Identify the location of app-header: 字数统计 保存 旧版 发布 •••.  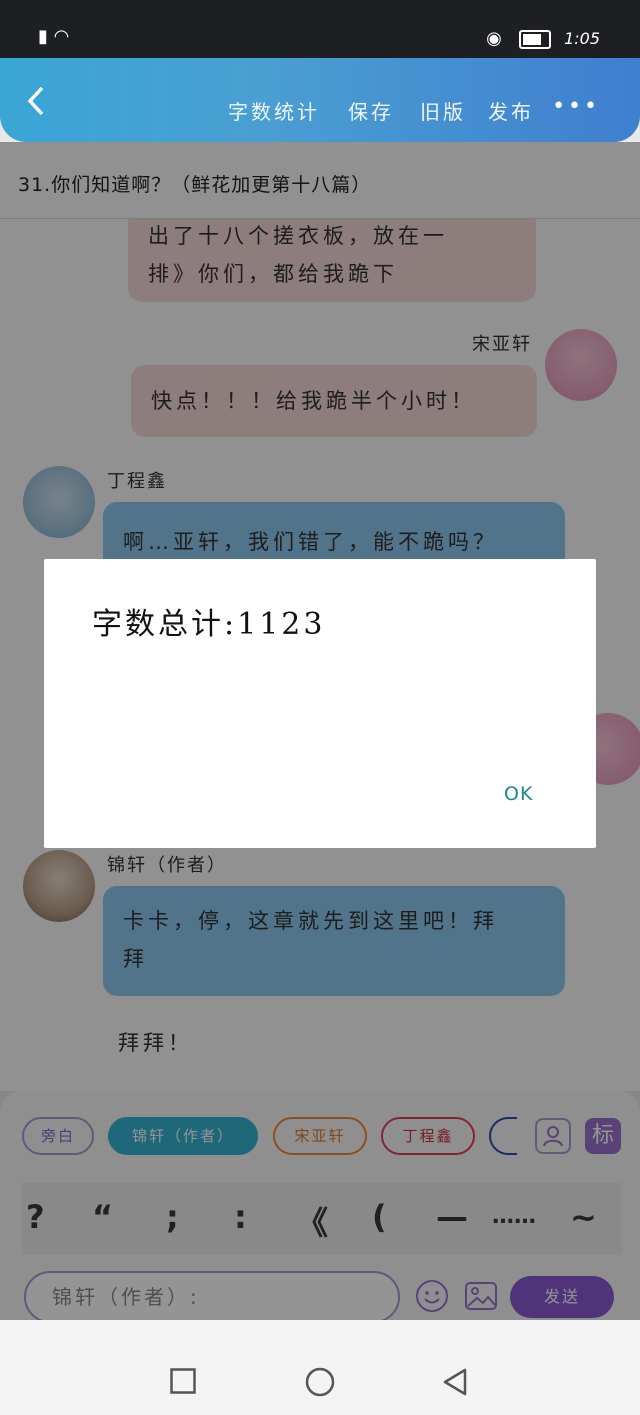
(320, 100).